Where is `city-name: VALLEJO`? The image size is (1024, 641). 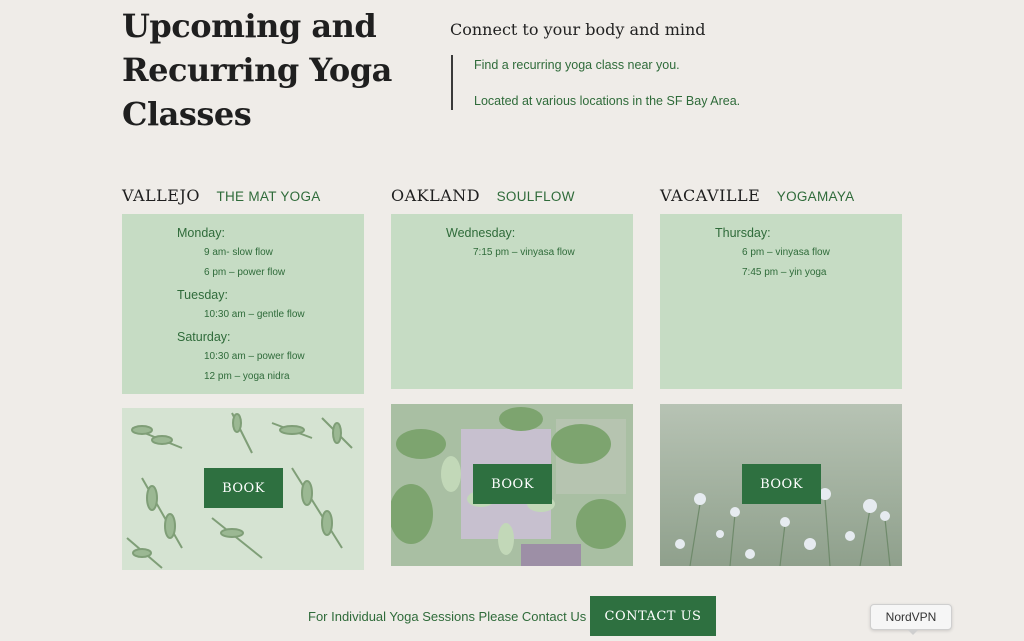 city-name: VALLEJO is located at coordinates (161, 195).